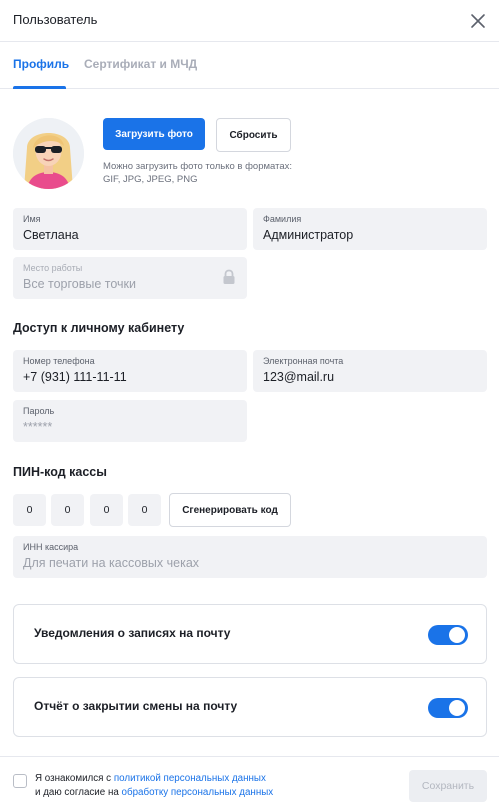 Image resolution: width=499 pixels, height=810 pixels. What do you see at coordinates (308, 235) in the screenshot?
I see `last-name-value: Администратор` at bounding box center [308, 235].